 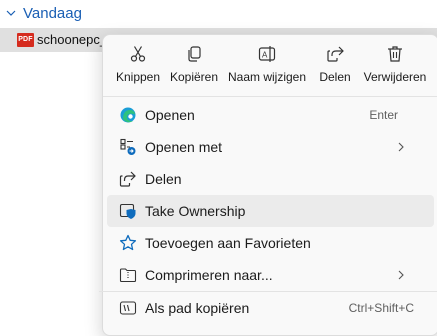 I want to click on delete-label: Verwijderen, so click(x=395, y=77).